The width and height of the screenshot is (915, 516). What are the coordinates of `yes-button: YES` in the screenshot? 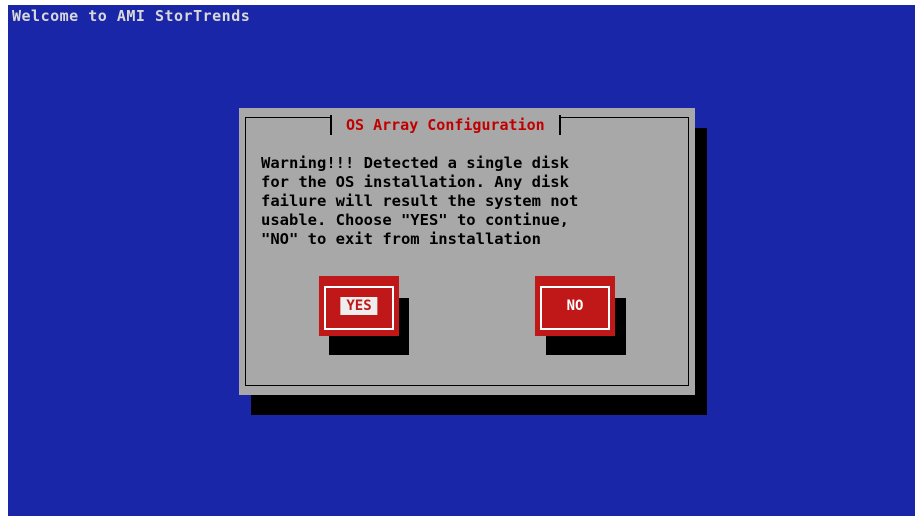 It's located at (359, 306).